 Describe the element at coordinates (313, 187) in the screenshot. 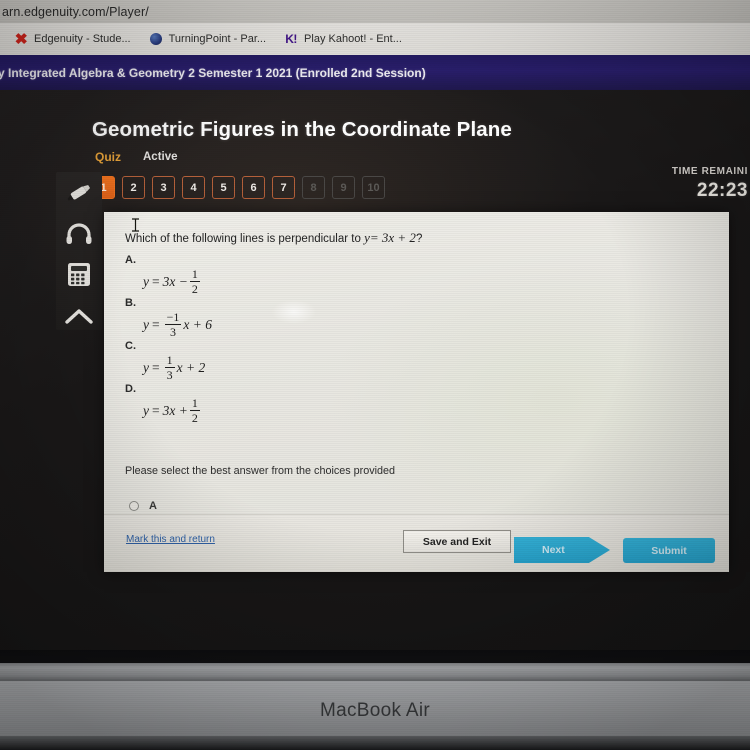

I see `pager-item-8: 8` at that location.